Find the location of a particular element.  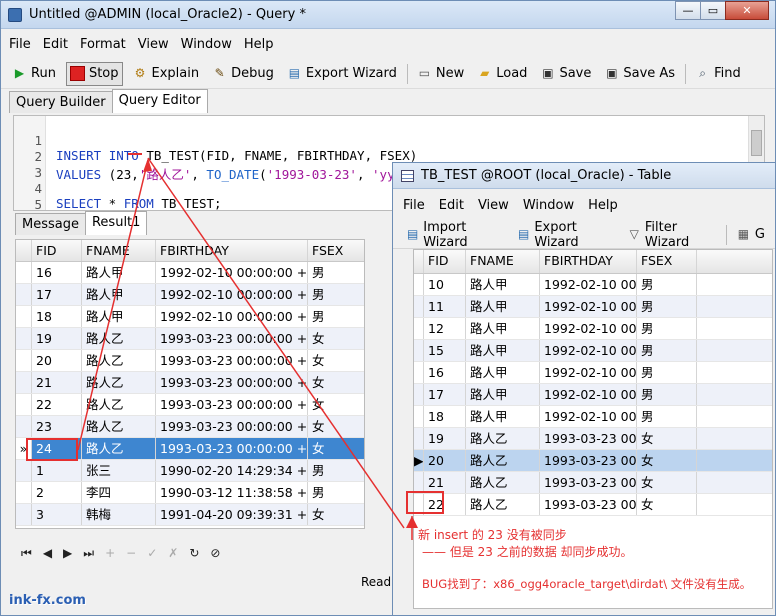

scrollbar-thumb is located at coordinates (756, 143).